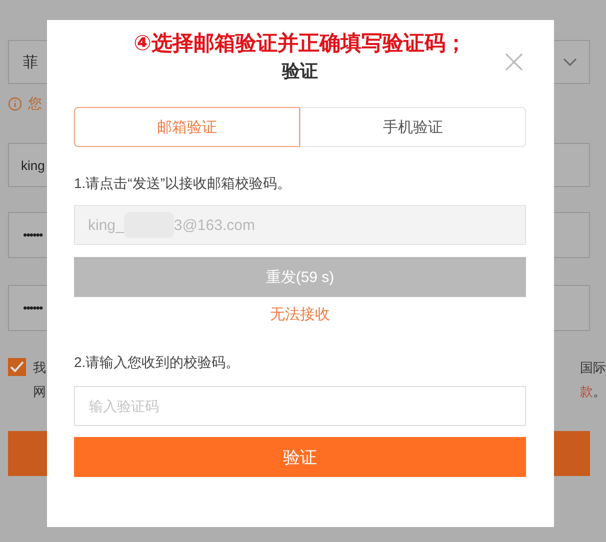  Describe the element at coordinates (183, 183) in the screenshot. I see `instruction-text: 1.请点击“发送”以接收邮箱校验码。` at that location.